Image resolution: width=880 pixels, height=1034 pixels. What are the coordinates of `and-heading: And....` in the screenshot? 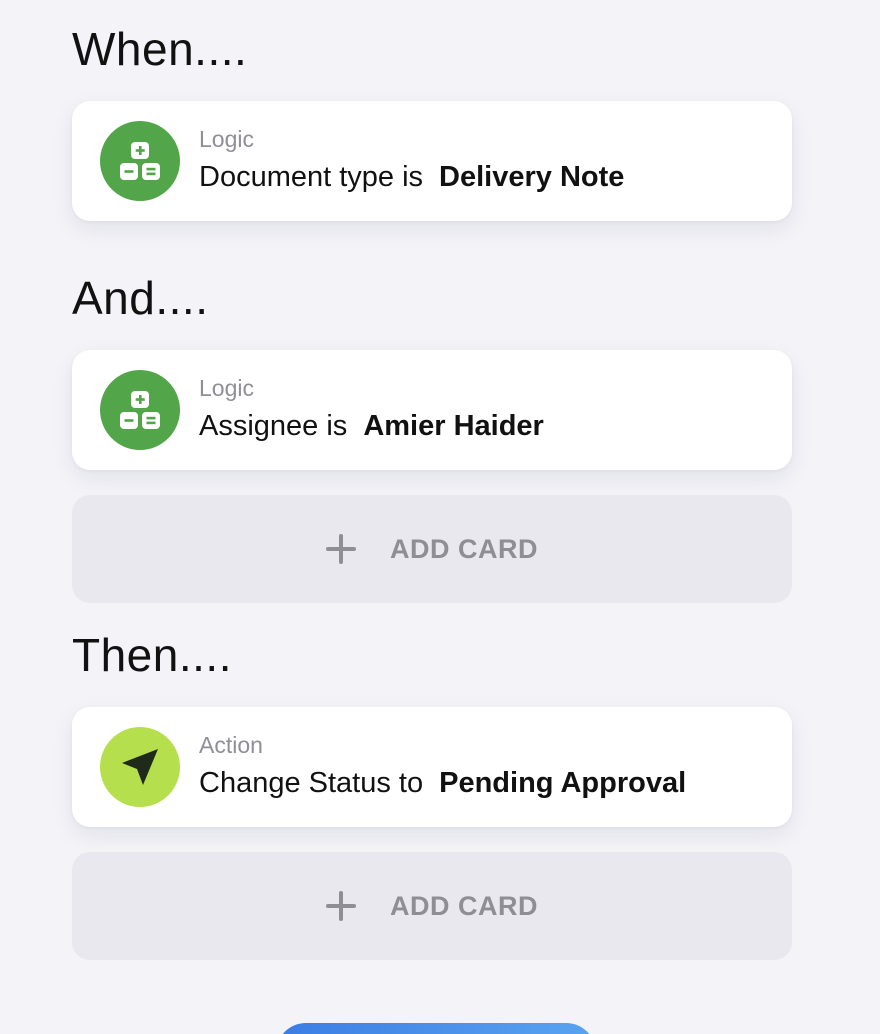 It's located at (140, 298).